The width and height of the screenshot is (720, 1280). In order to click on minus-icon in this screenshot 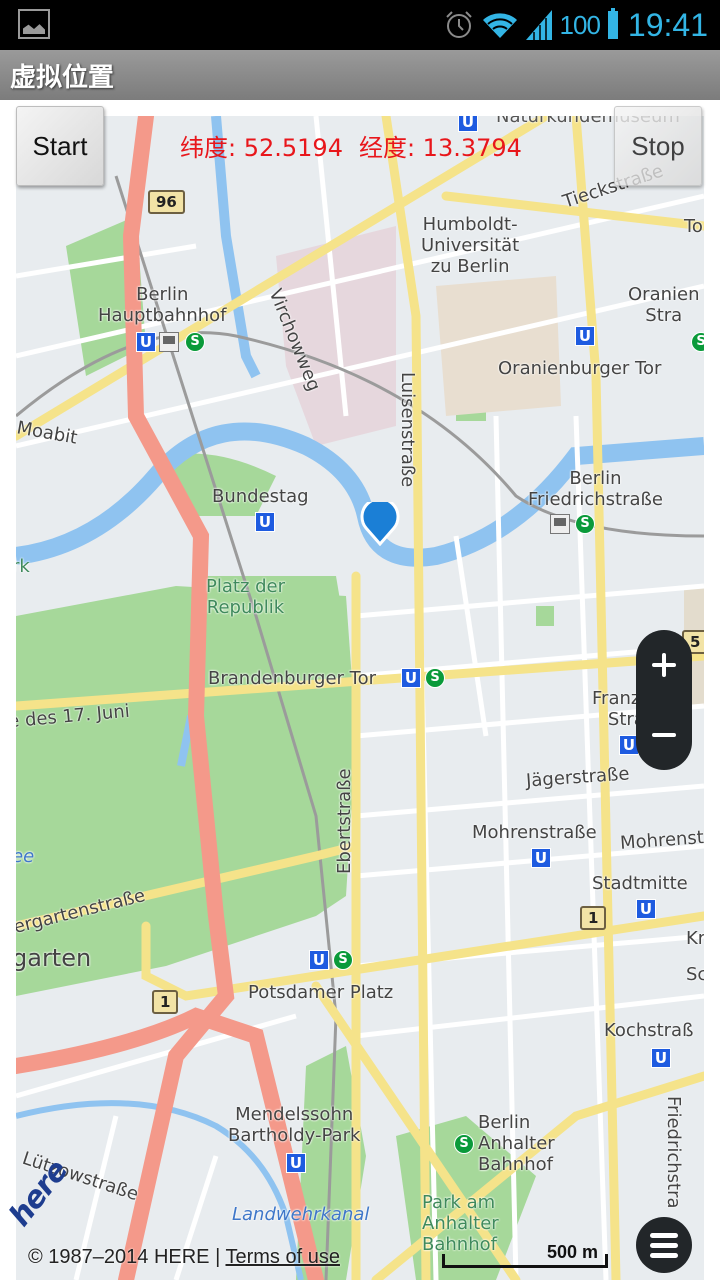, I will do `click(664, 735)`.